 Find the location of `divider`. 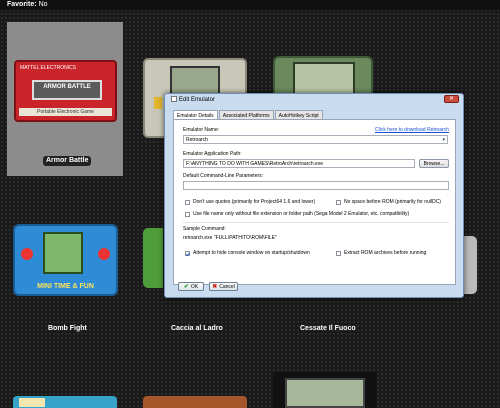

divider is located at coordinates (316, 222).